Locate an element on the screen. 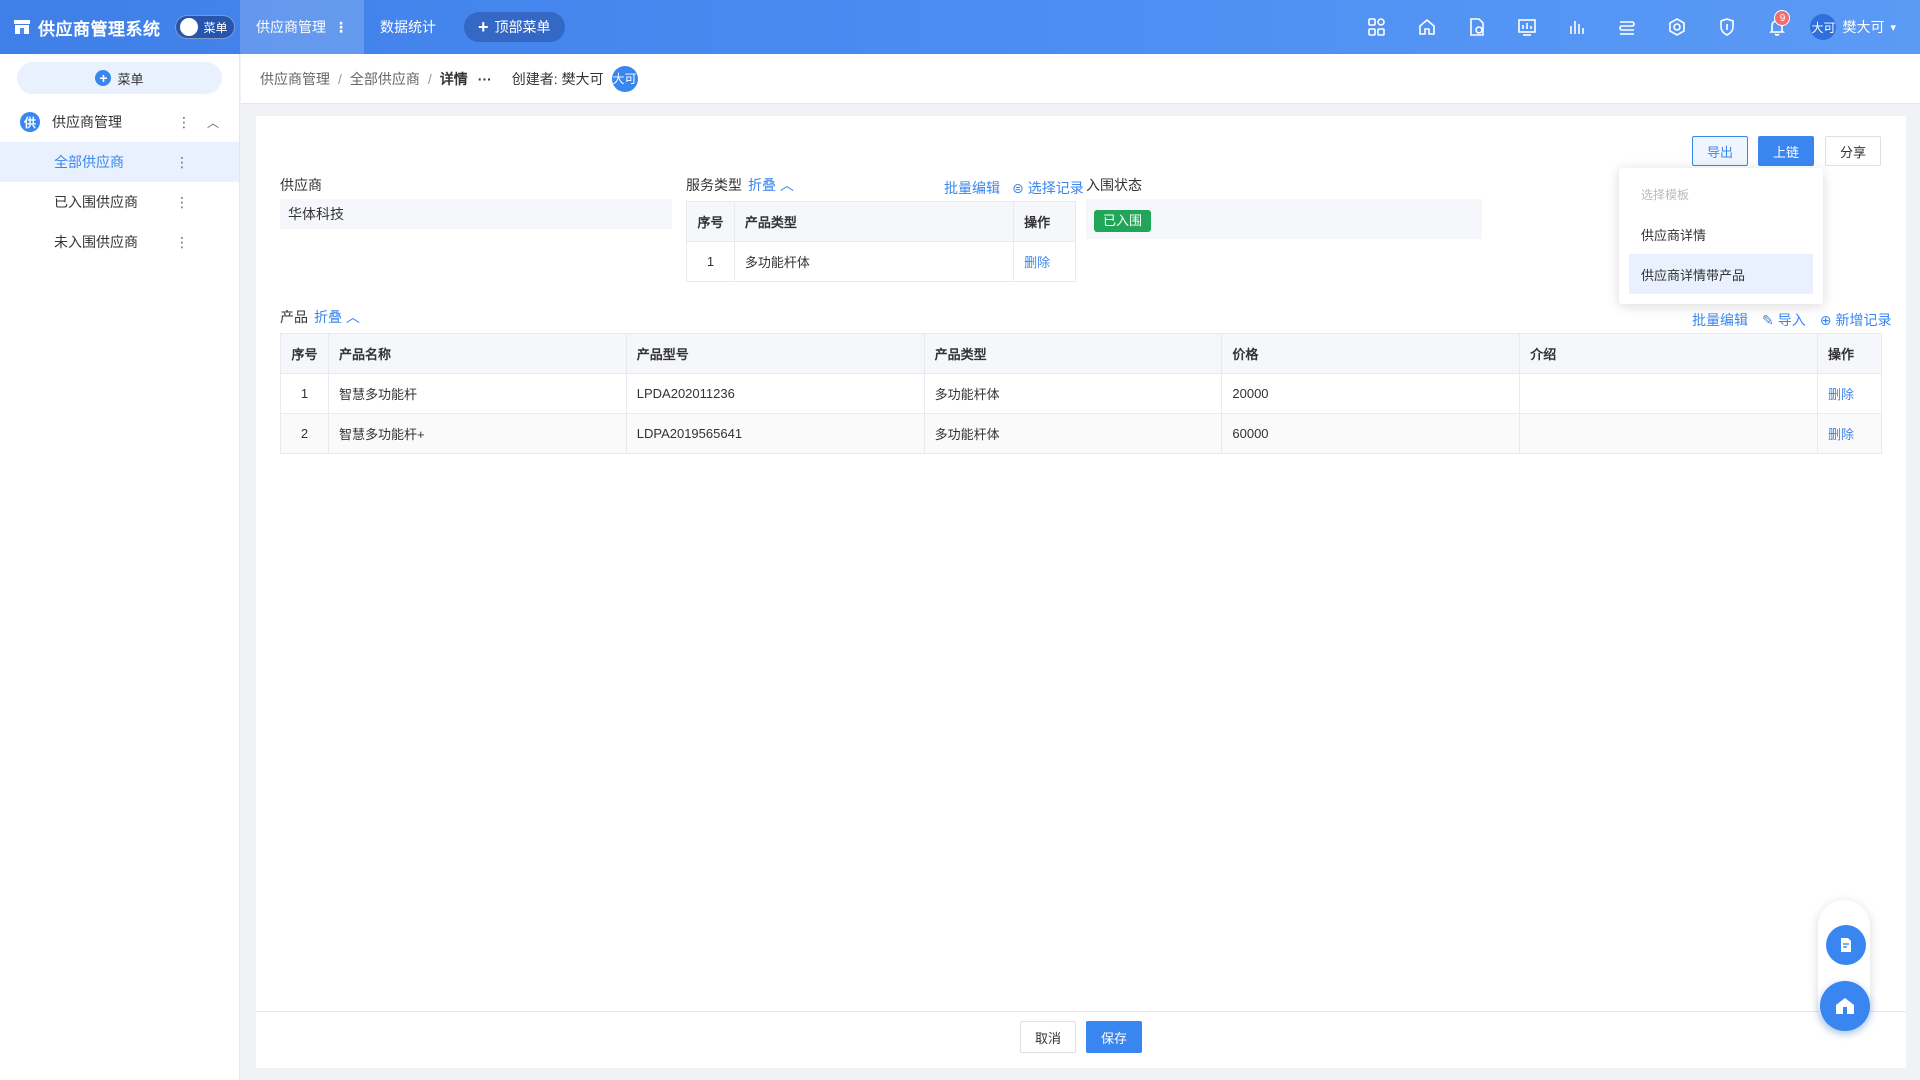 This screenshot has height=1080, width=1920. sidebar-item-not-shortlisted-suppliers: 未入围供应商 ⋮ is located at coordinates (119, 242).